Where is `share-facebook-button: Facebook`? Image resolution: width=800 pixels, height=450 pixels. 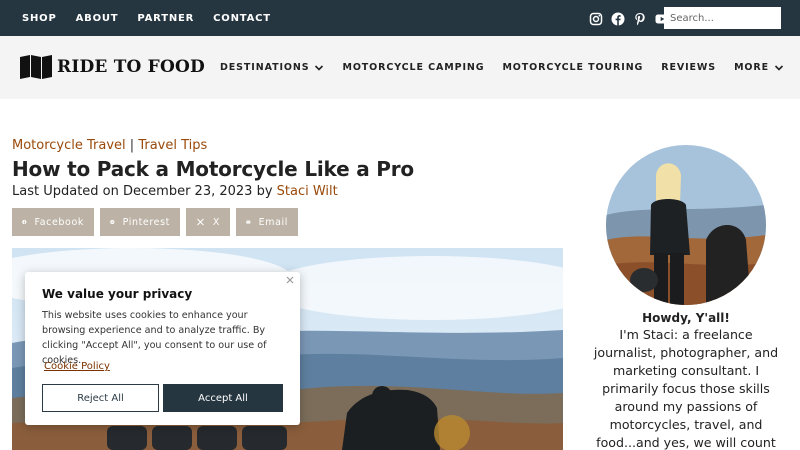 share-facebook-button: Facebook is located at coordinates (53, 222).